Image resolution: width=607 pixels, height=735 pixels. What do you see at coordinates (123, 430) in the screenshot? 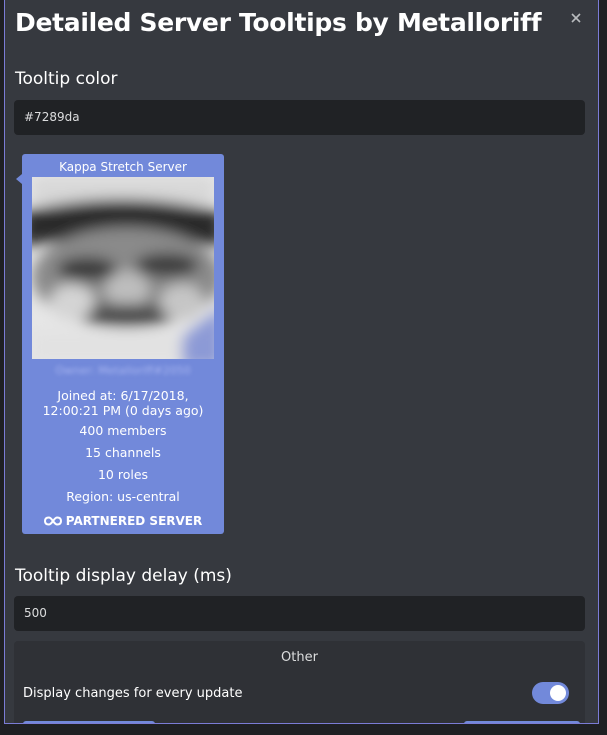
I see `member-count: 400 members` at bounding box center [123, 430].